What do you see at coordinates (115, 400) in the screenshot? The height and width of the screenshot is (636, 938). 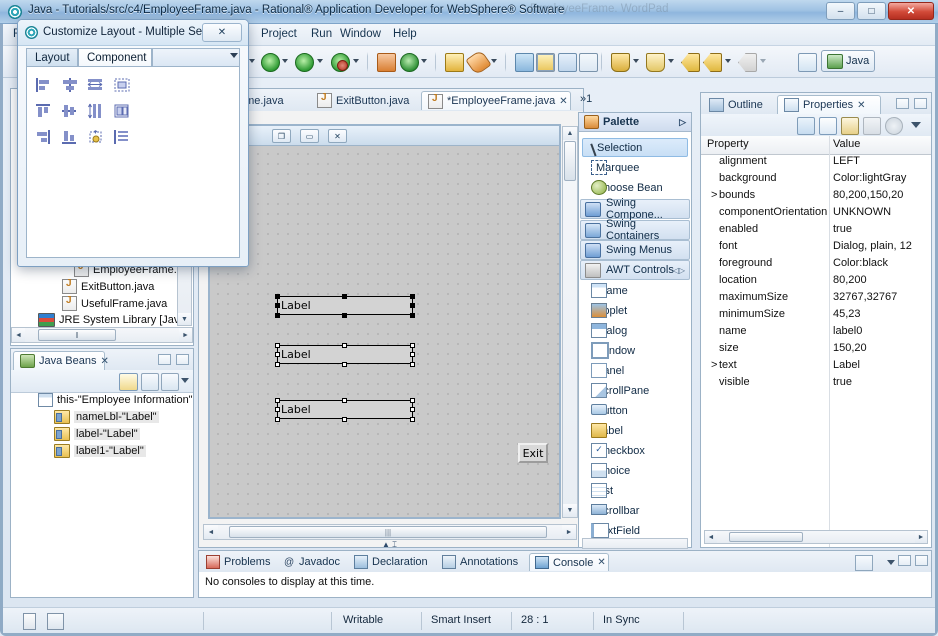 I see `bean-item-this: this-"Employee Information"` at bounding box center [115, 400].